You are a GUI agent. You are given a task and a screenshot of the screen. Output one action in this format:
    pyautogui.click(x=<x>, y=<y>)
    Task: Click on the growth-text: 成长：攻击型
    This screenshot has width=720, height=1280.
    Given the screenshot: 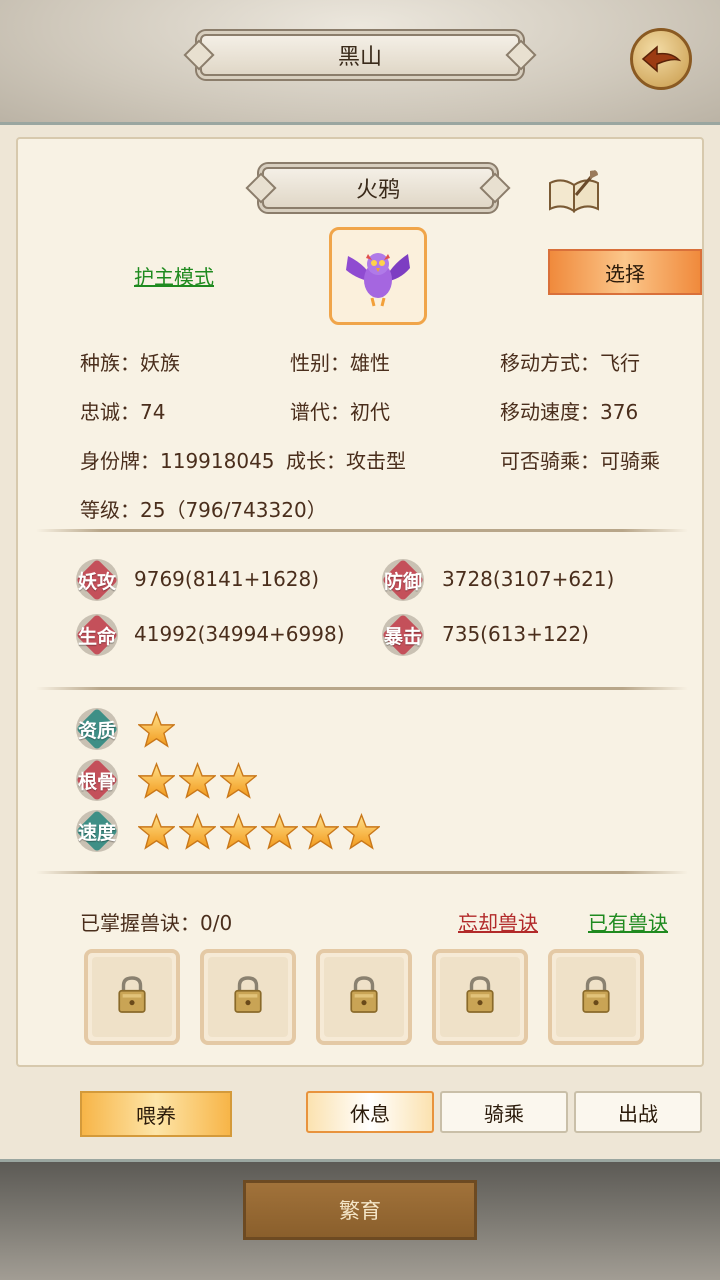 What is the action you would take?
    pyautogui.click(x=346, y=461)
    